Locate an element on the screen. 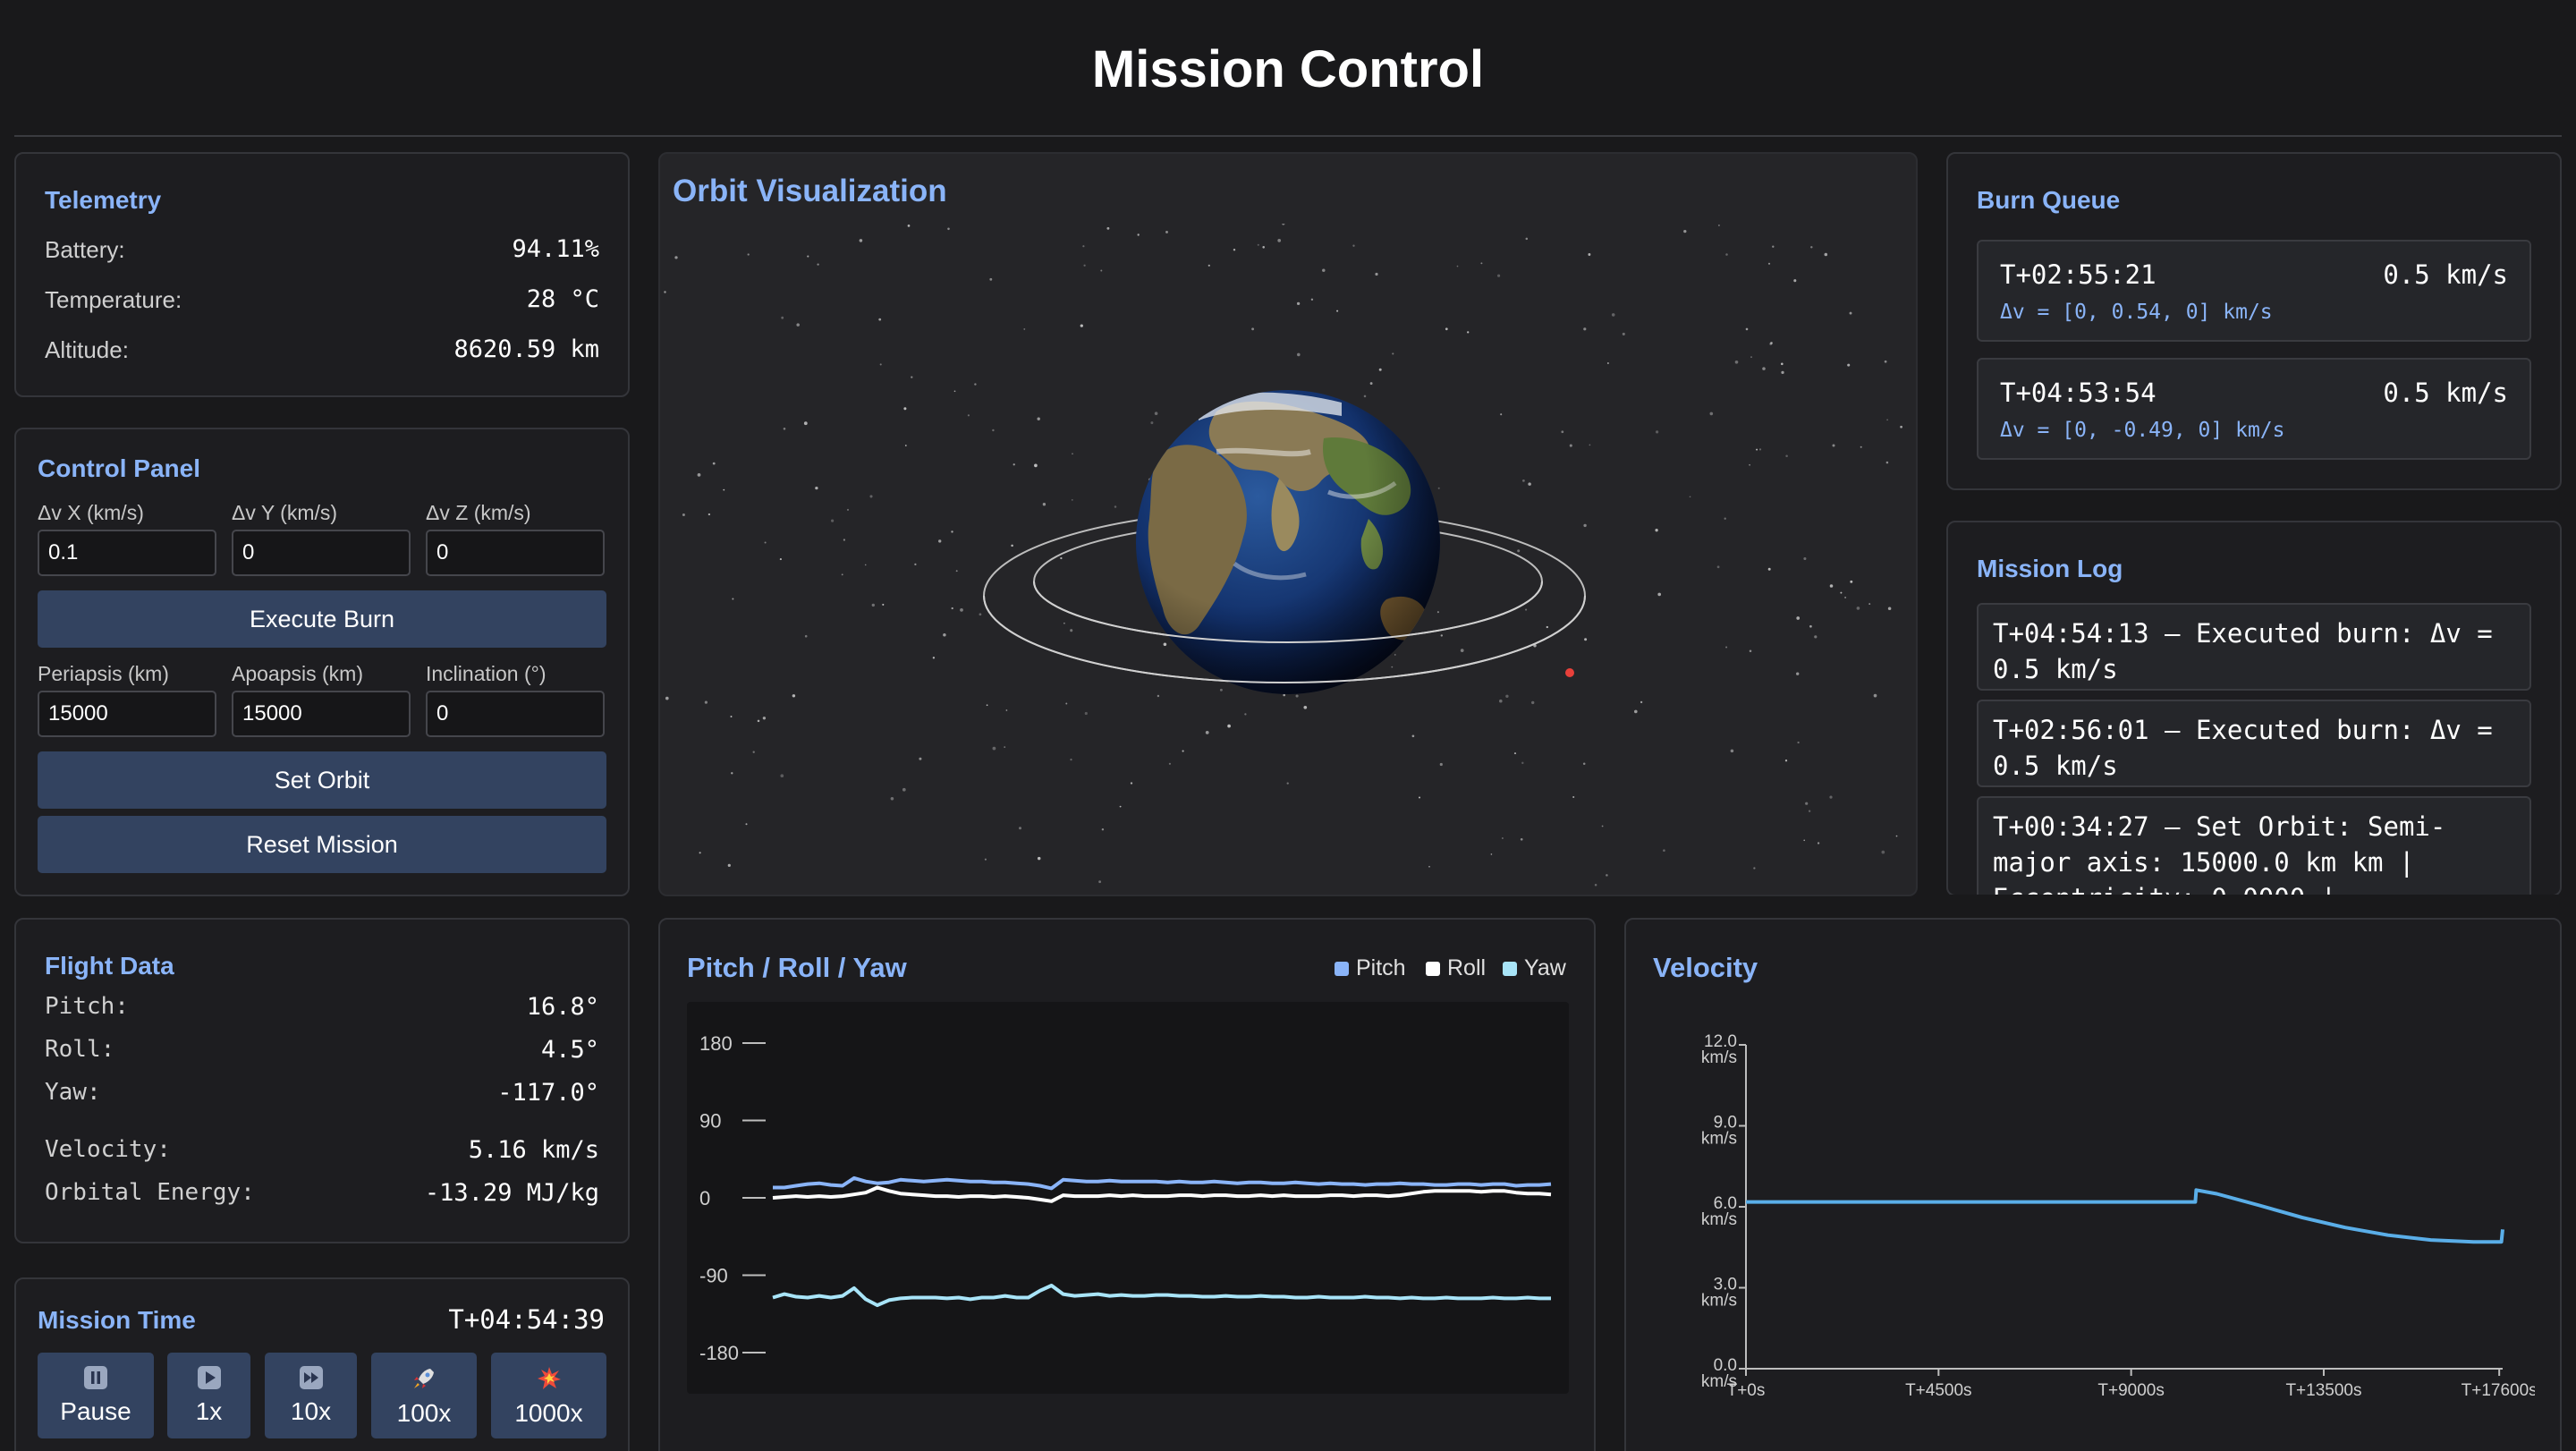  periapsis-input is located at coordinates (127, 714).